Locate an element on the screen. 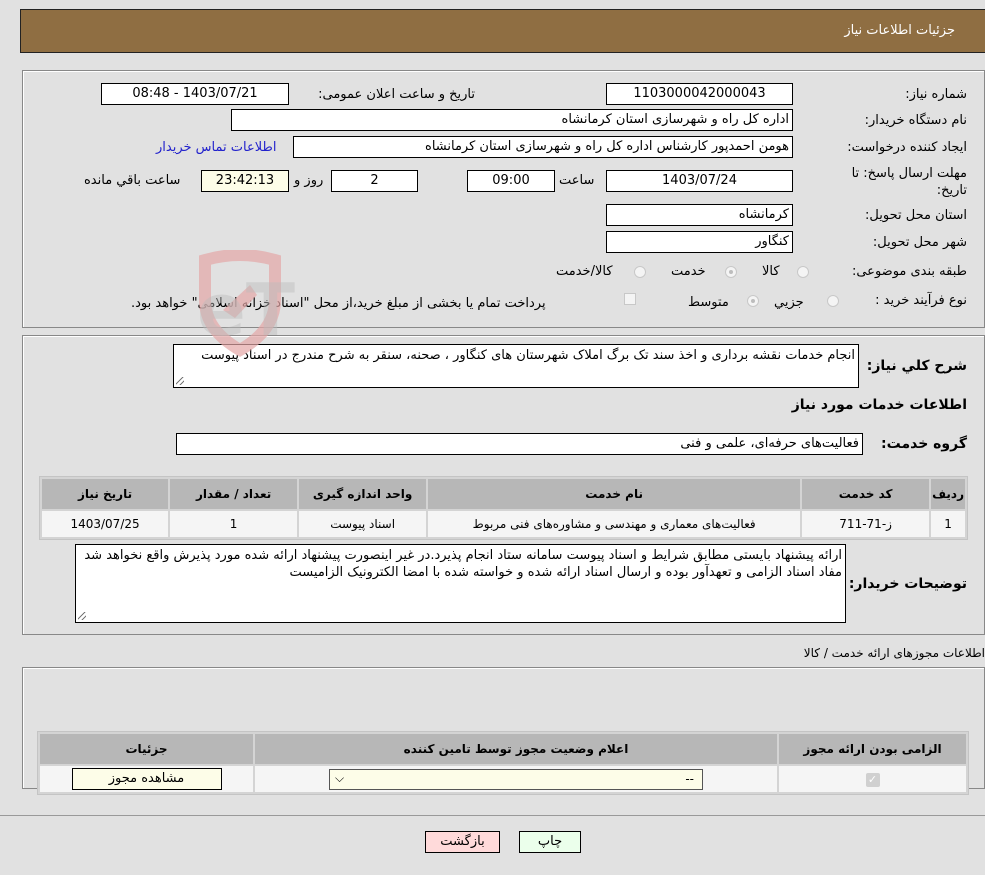  need-number-label: شماره نیاز: is located at coordinates (936, 94).